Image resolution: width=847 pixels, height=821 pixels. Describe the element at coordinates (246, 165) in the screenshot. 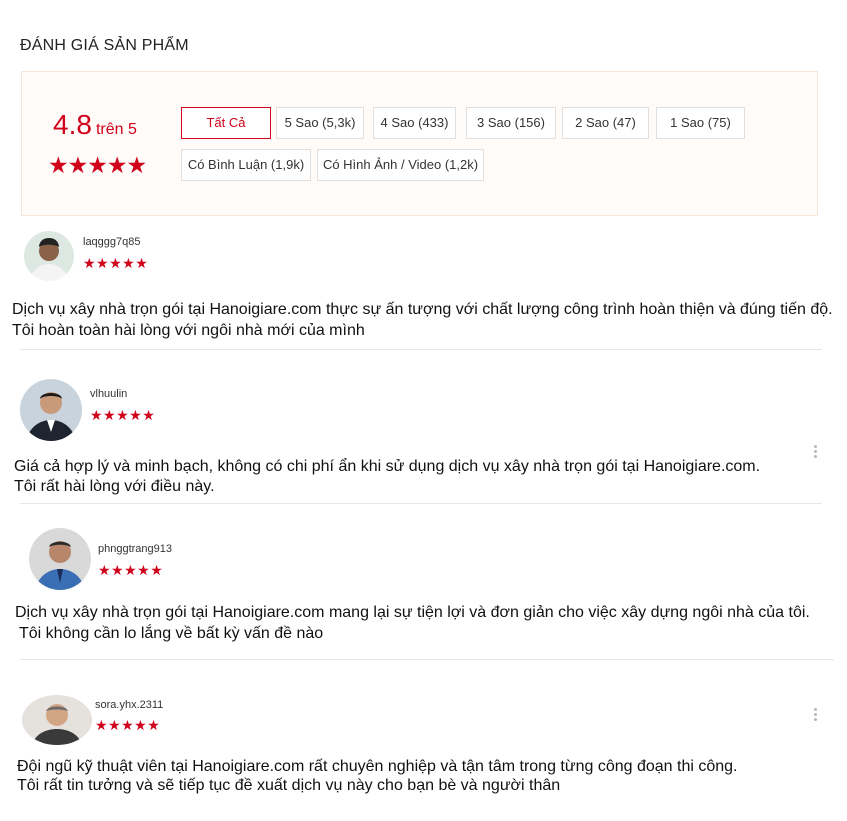

I see `filter-with-comments-button: Có Bình Luận (1,9k)` at that location.